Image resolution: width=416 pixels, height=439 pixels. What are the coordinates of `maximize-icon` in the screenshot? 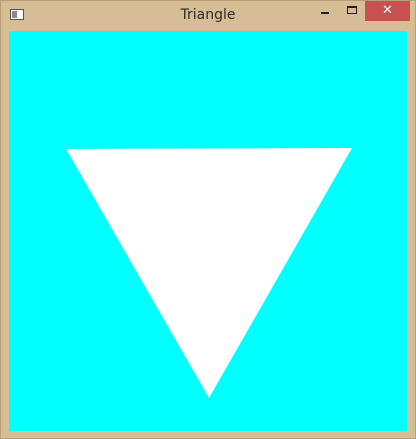 It's located at (352, 10).